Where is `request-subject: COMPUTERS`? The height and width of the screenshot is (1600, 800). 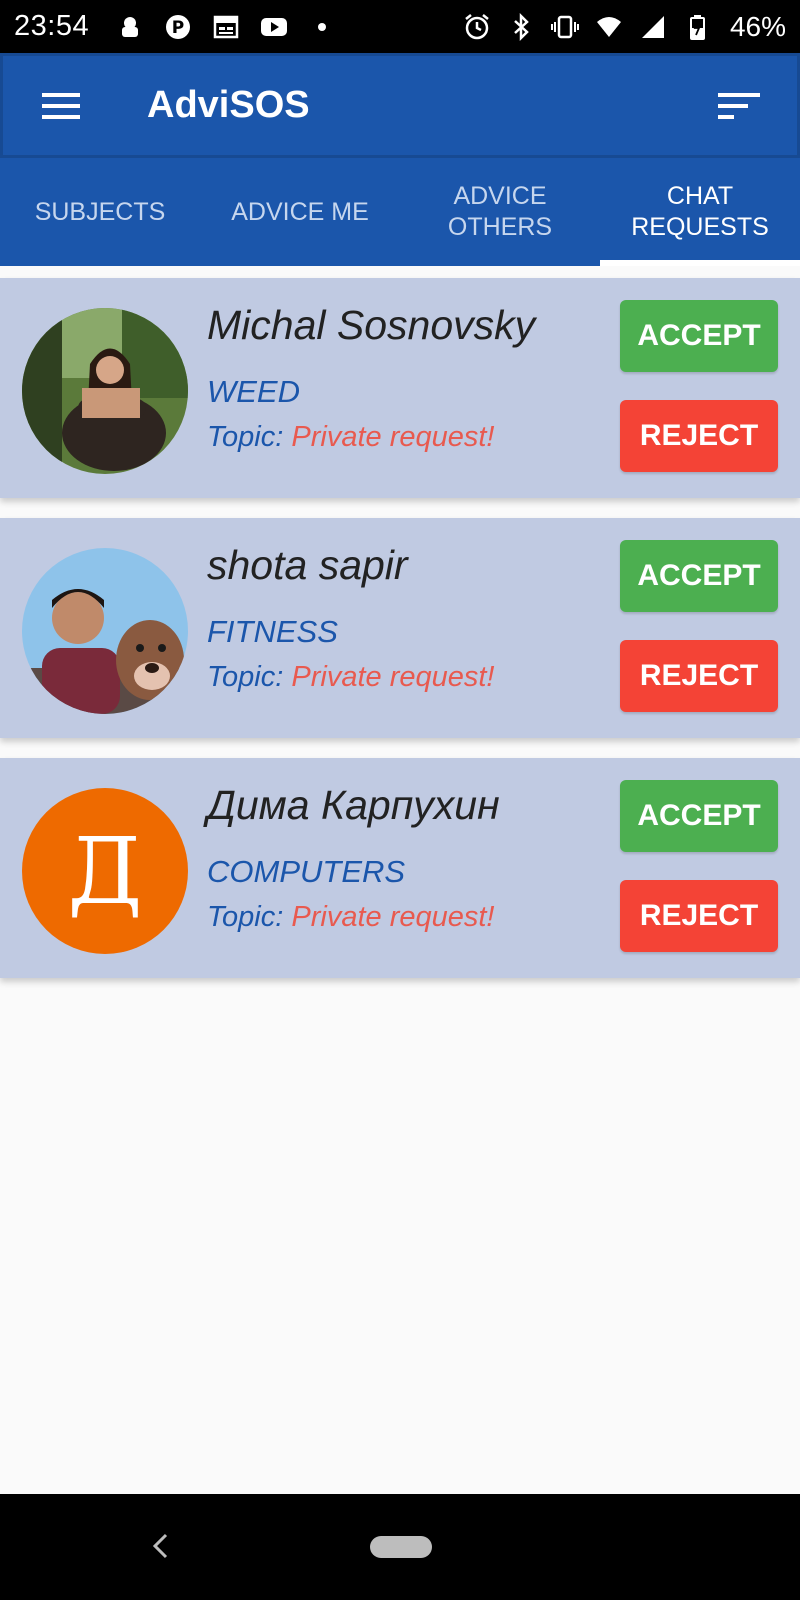 request-subject: COMPUTERS is located at coordinates (306, 871).